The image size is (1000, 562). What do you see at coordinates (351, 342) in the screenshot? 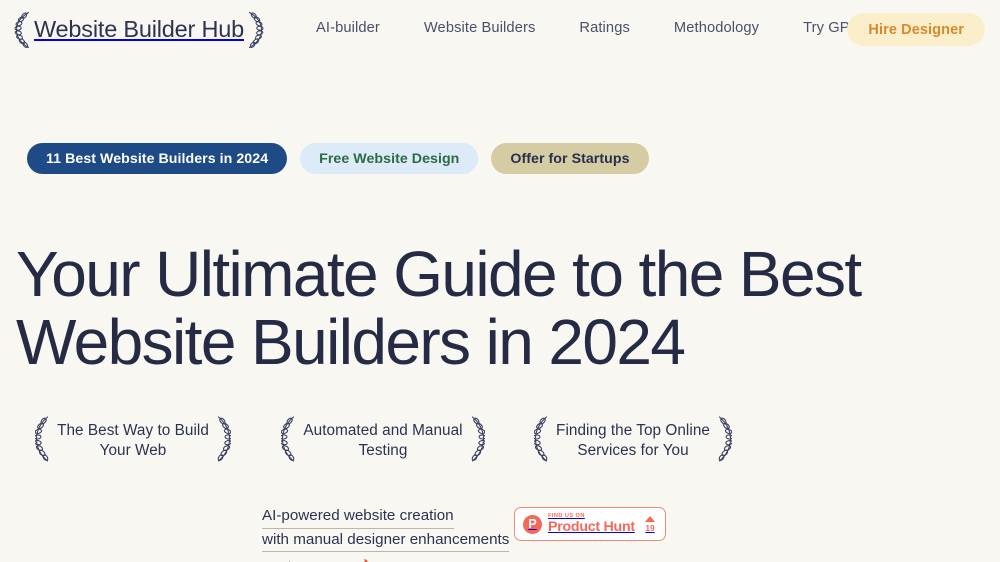
I see `hero-headline-line-2: Website Builders in 2024` at bounding box center [351, 342].